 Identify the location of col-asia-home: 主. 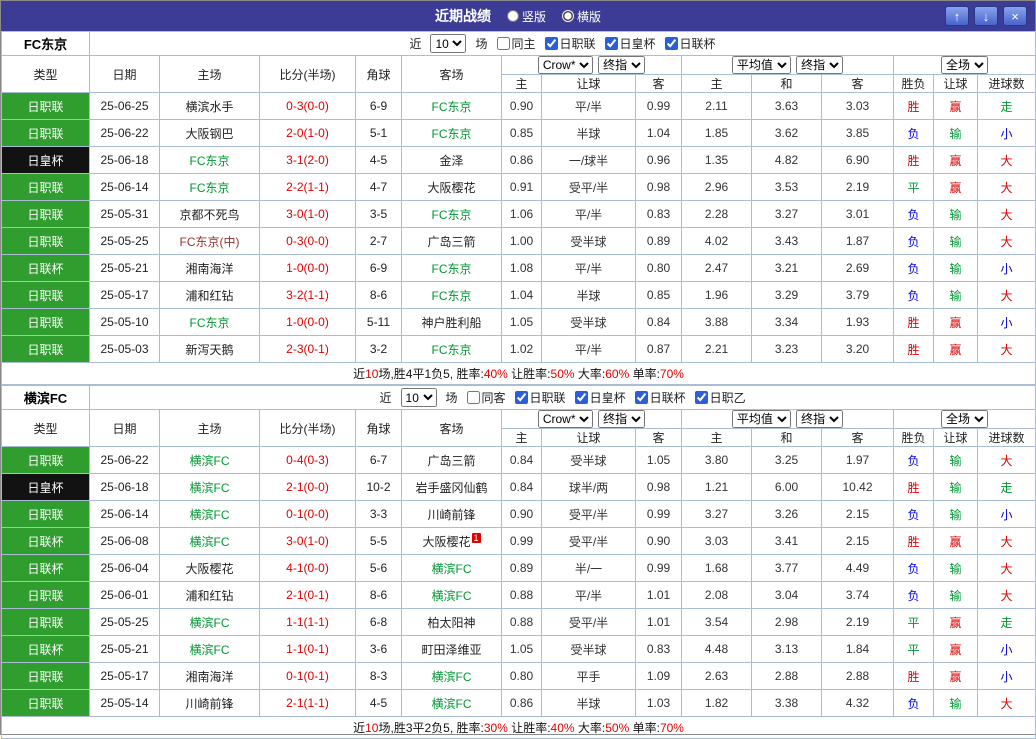
(521, 437).